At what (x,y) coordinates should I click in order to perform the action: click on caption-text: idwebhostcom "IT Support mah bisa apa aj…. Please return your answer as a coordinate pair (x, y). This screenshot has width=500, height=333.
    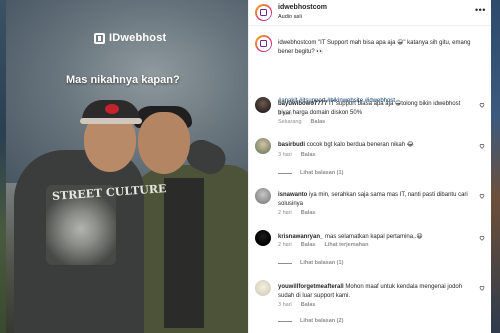
    Looking at the image, I should click on (374, 47).